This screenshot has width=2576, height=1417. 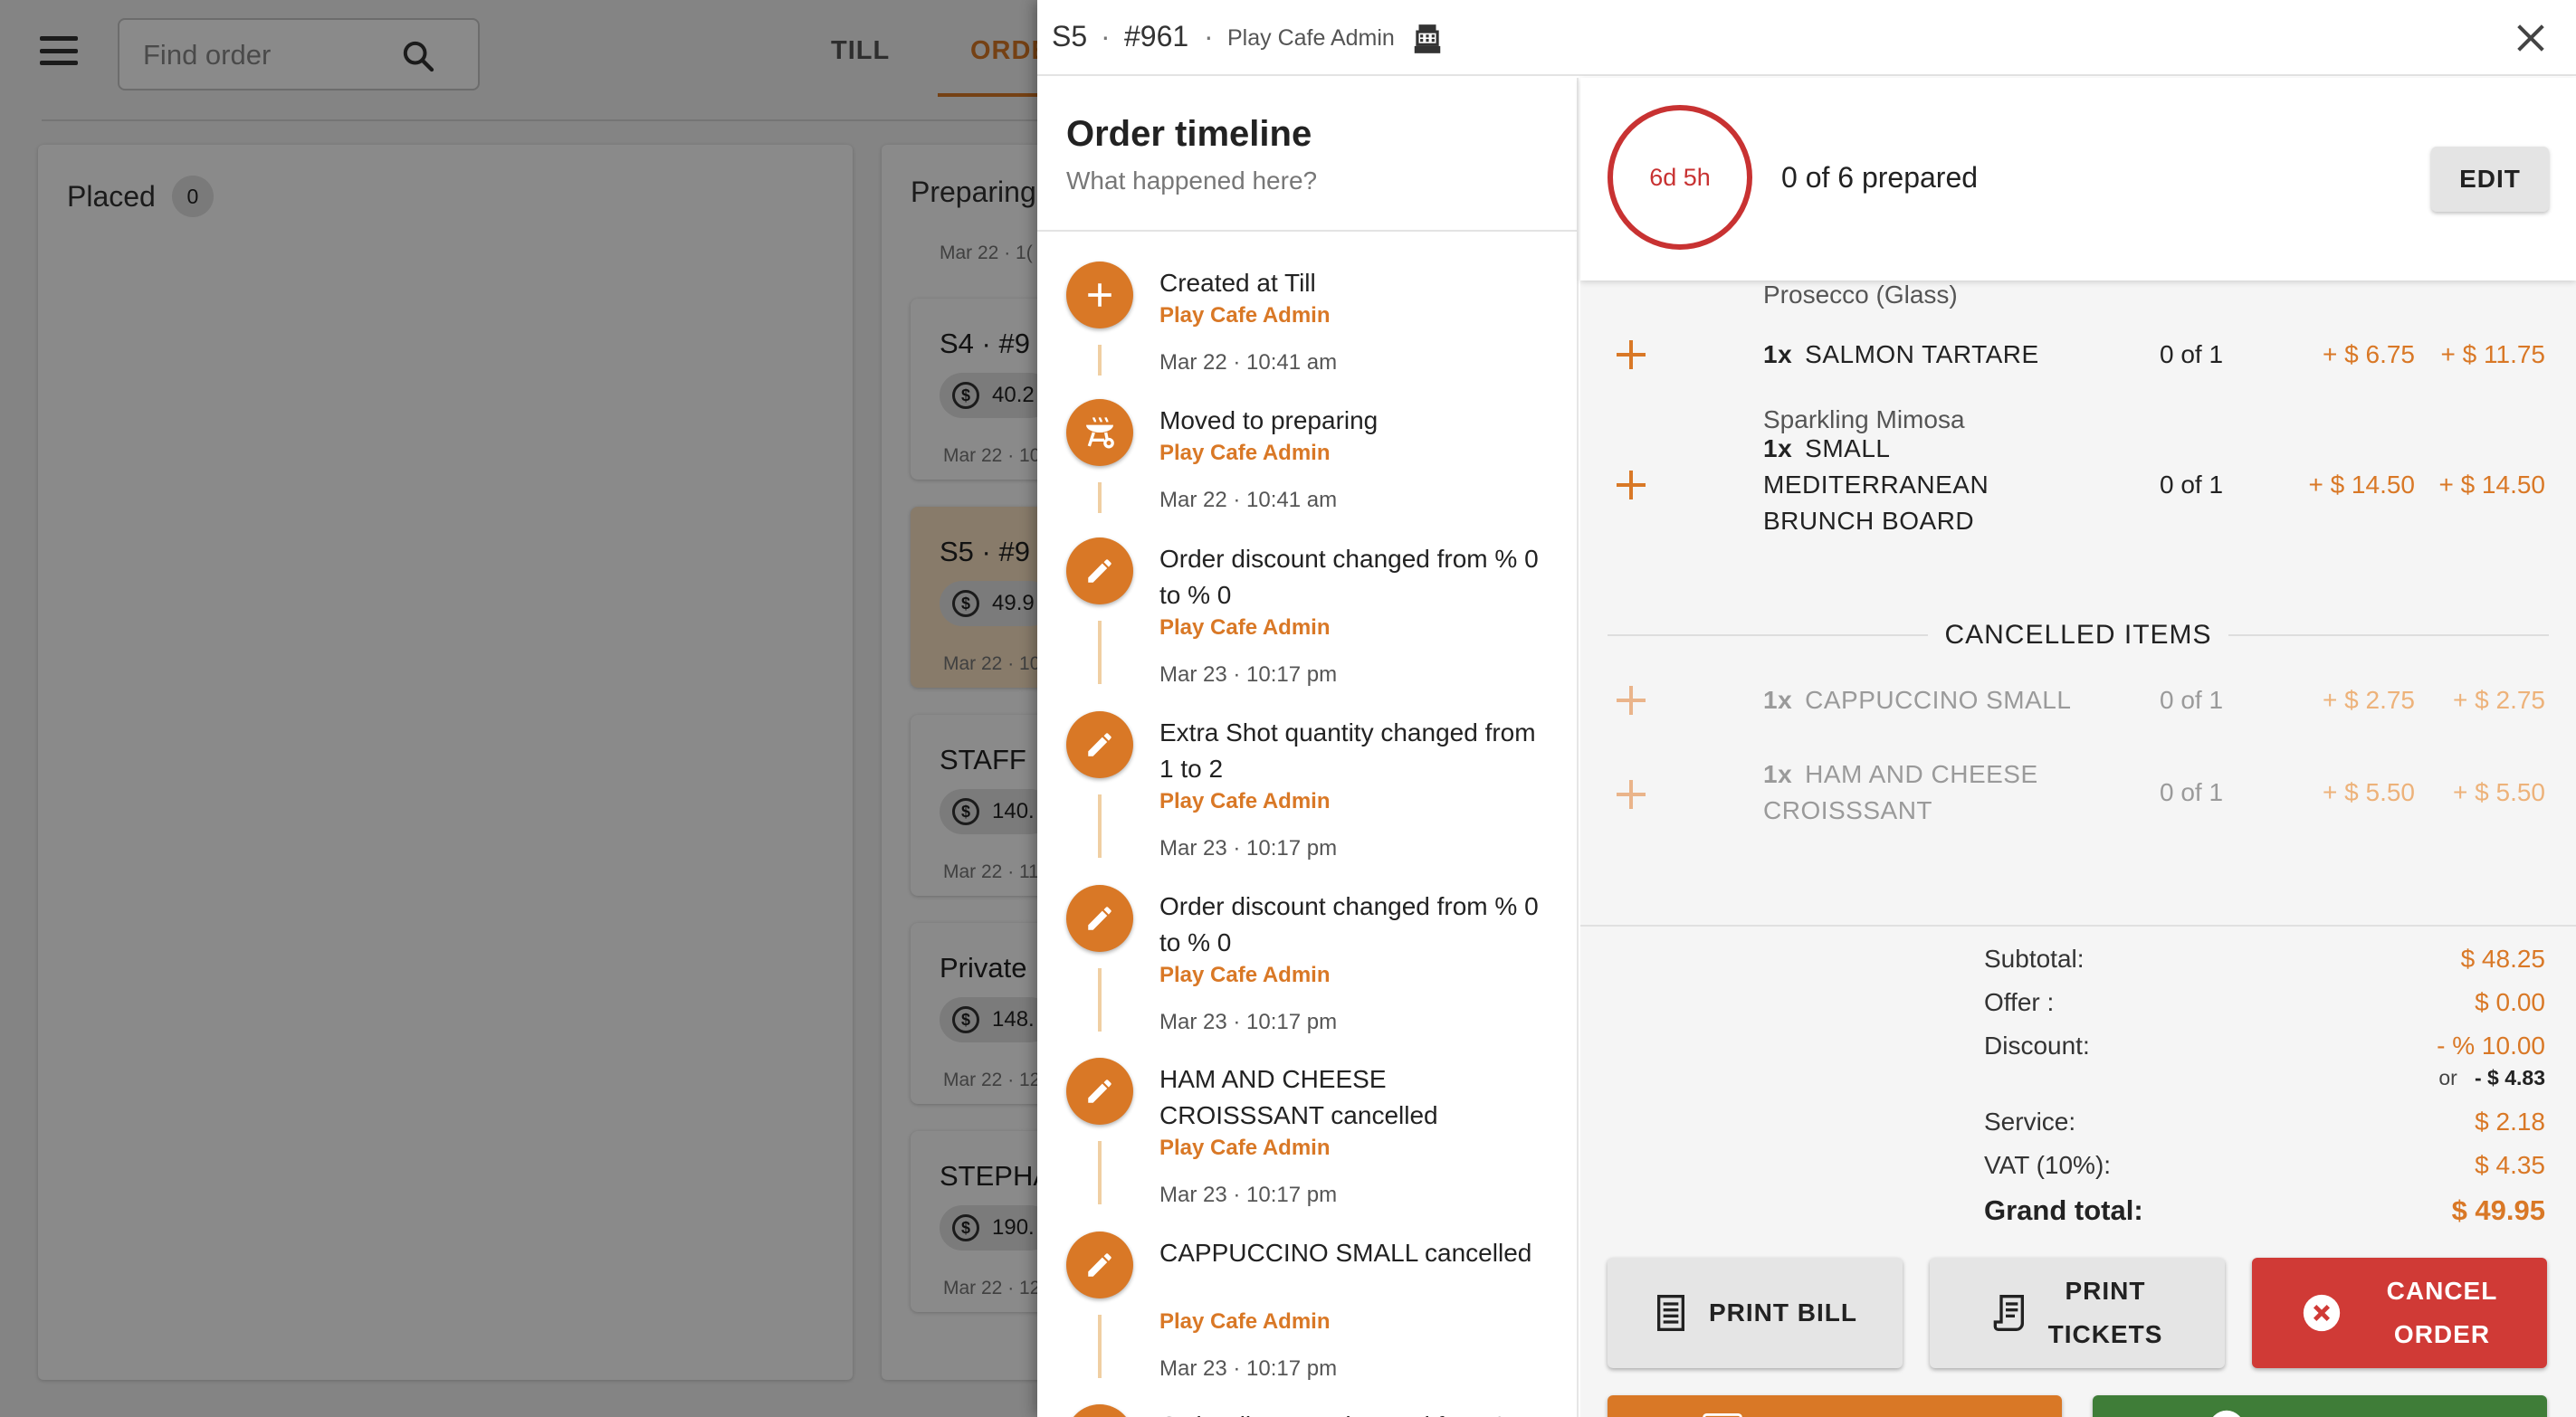 I want to click on event-time: Mar 22 · 10:41 am, so click(x=1249, y=500).